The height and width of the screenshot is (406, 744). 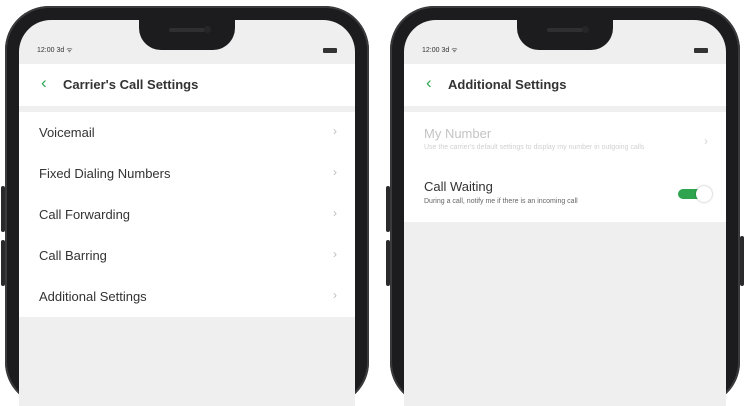 I want to click on power-button, so click(x=742, y=261).